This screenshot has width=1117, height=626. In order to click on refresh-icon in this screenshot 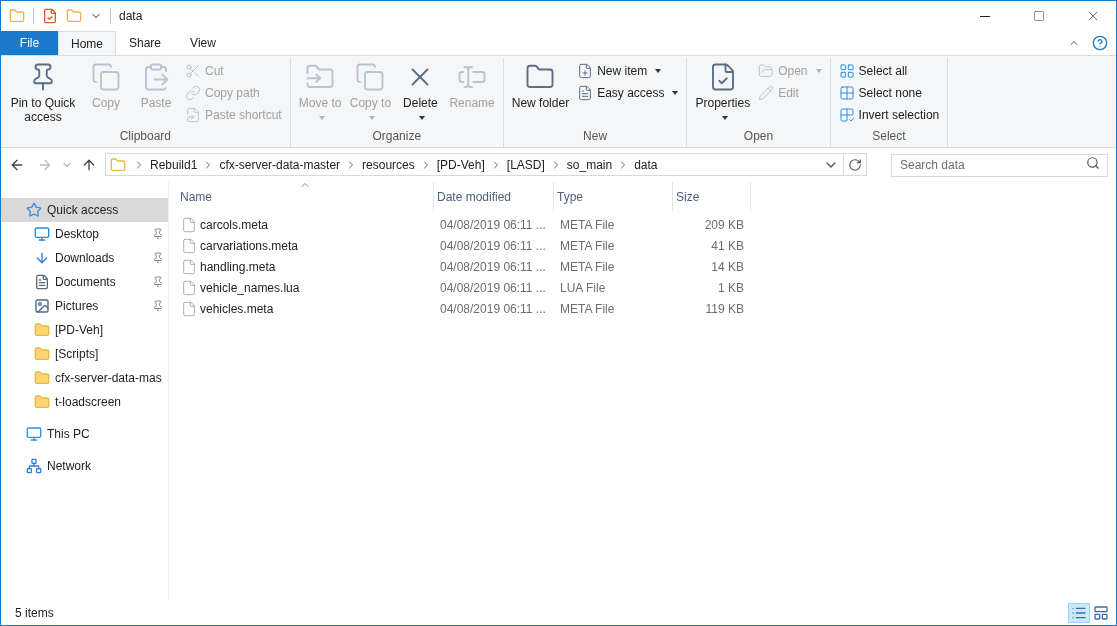, I will do `click(855, 164)`.